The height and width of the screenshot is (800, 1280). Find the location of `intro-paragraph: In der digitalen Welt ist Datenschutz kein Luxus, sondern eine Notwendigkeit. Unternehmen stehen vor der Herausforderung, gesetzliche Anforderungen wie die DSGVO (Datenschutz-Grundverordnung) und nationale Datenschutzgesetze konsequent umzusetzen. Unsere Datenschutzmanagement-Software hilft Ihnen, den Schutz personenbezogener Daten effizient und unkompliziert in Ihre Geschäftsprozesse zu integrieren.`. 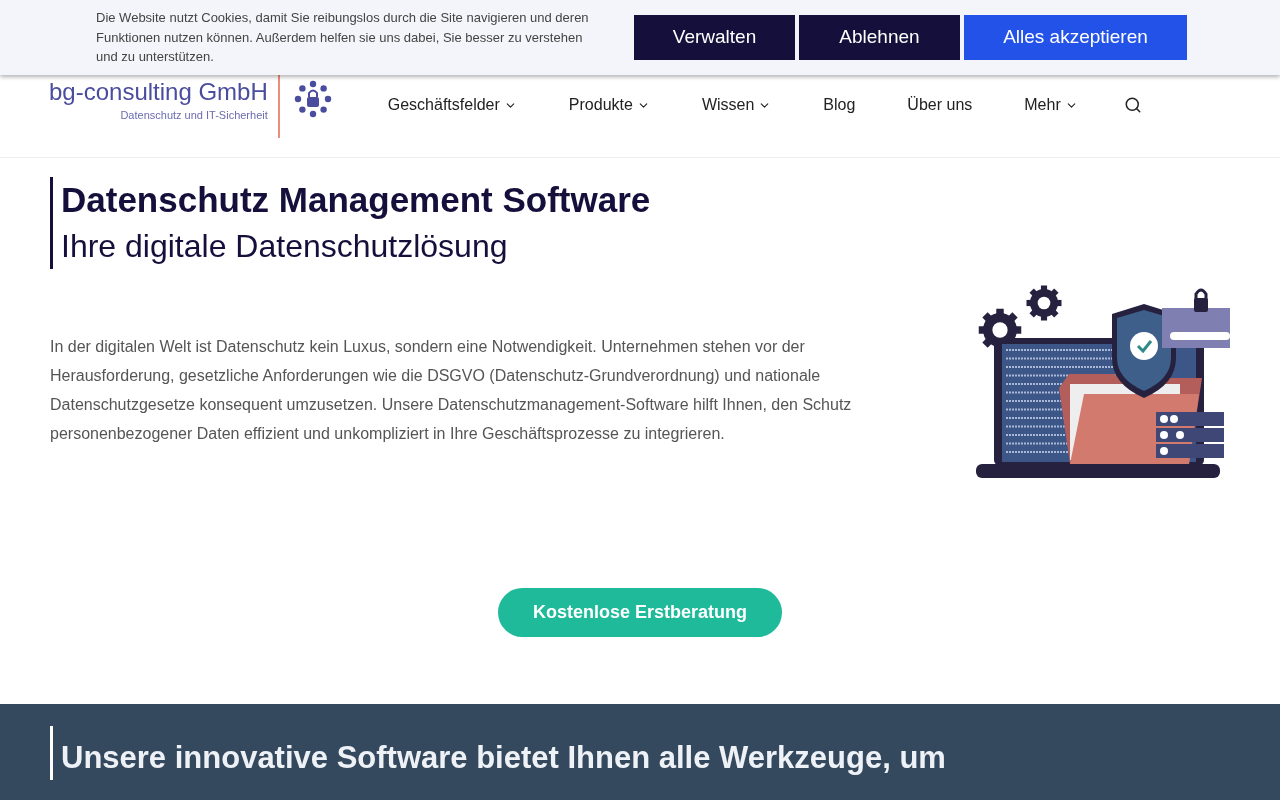

intro-paragraph: In der digitalen Welt ist Datenschutz kein Luxus, sondern eine Notwendigkeit. Unternehmen stehen vor der Herausforderung, gesetzliche Anforderungen wie die DSGVO (Datenschutz-Grundverordnung) und nationale Datenschutzgesetze konsequent umzusetzen. Unsere Datenschutzmanagement-Software hilft Ihnen, den Schutz personenbezogener Daten effizient und unkompliziert in Ihre Geschäftsprozesse zu integrieren. is located at coordinates (451, 390).